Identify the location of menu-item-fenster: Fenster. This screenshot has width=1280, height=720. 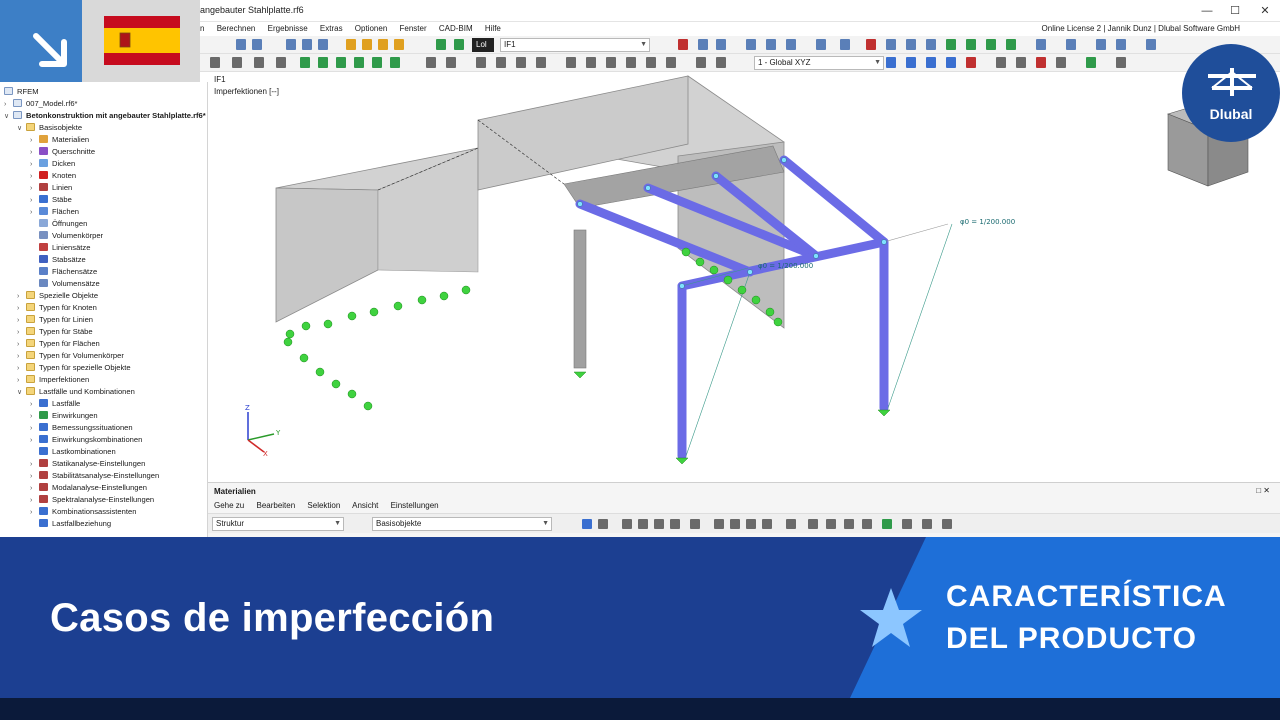
(413, 29).